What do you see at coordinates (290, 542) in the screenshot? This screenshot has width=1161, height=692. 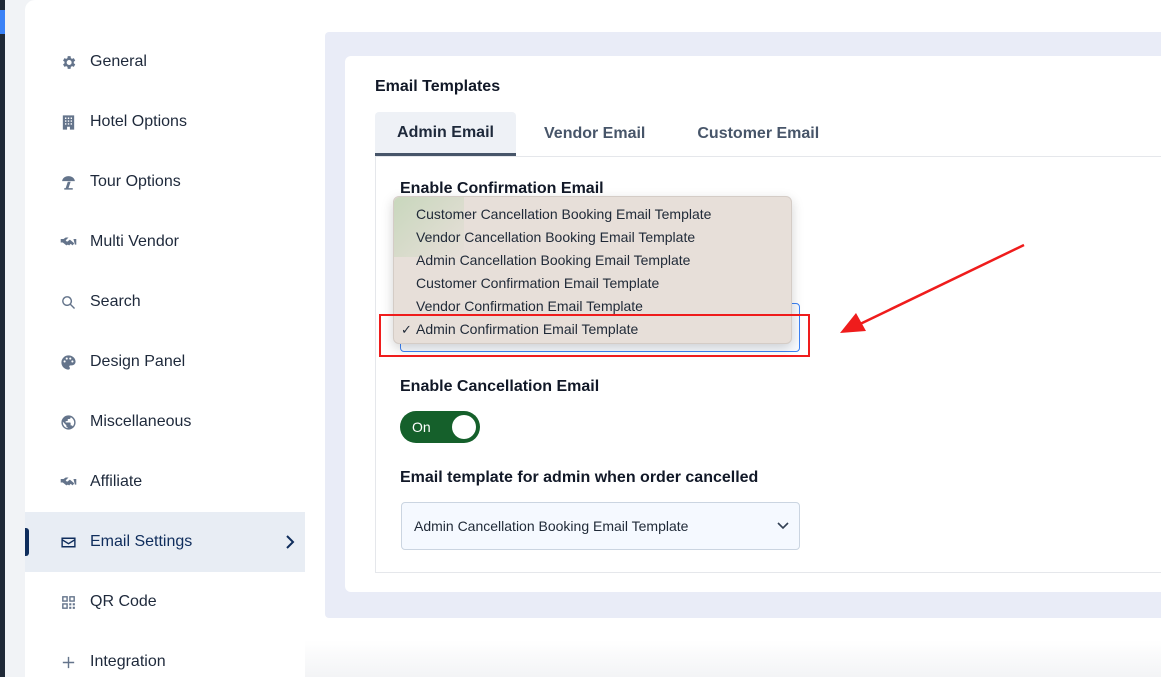 I see `chevron-right-icon` at bounding box center [290, 542].